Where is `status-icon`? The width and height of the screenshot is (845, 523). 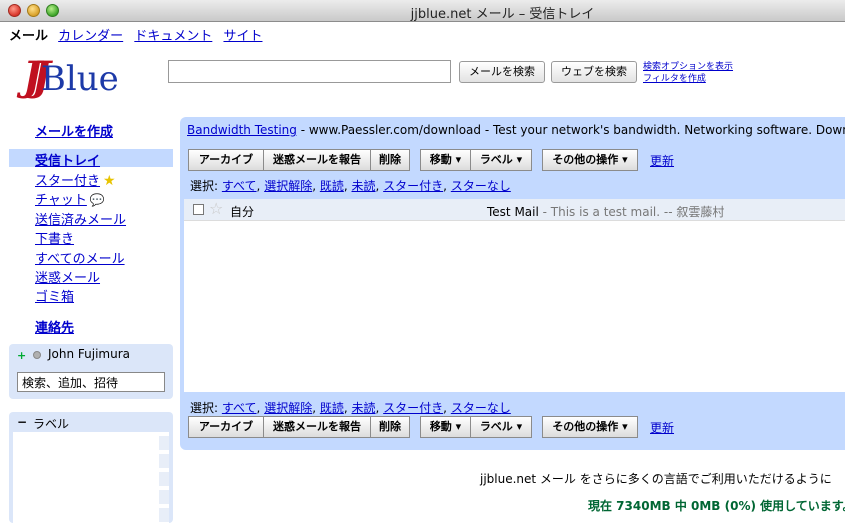 status-icon is located at coordinates (37, 355).